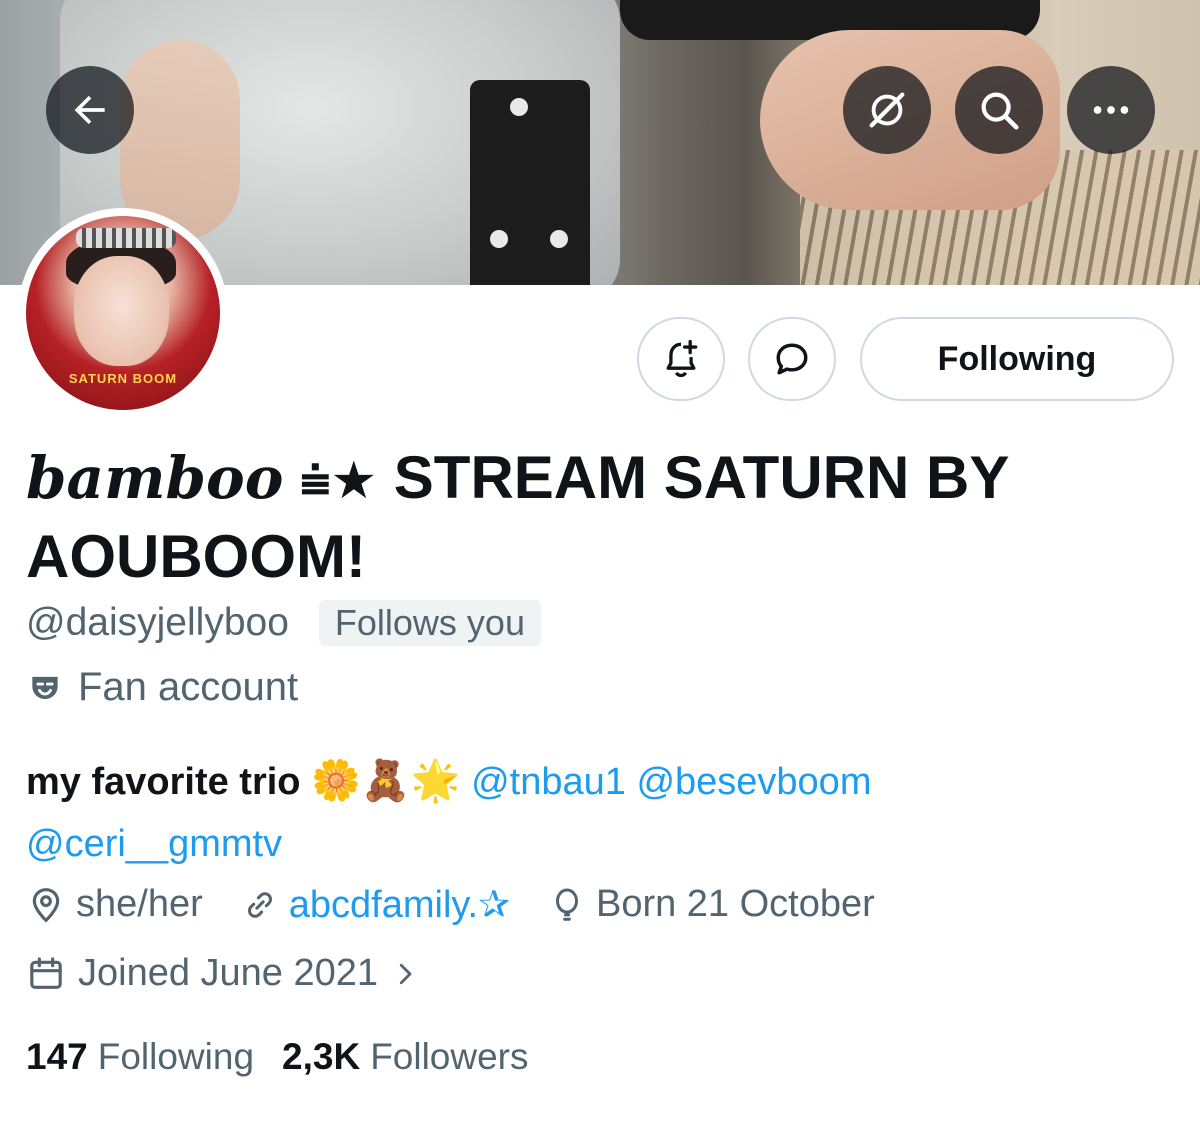 Image resolution: width=1200 pixels, height=1121 pixels. I want to click on arrow-left-icon, so click(89, 110).